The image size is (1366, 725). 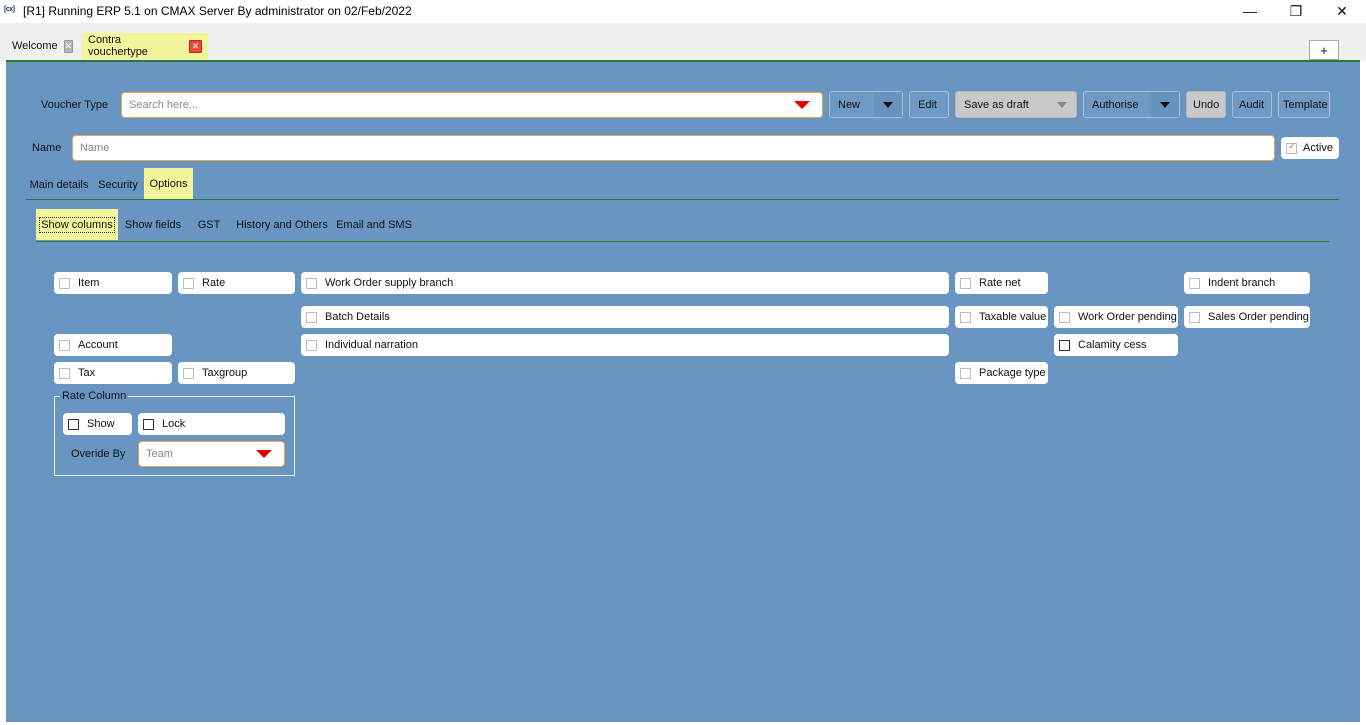 I want to click on subtab-show-fields: Show fields, so click(x=153, y=225).